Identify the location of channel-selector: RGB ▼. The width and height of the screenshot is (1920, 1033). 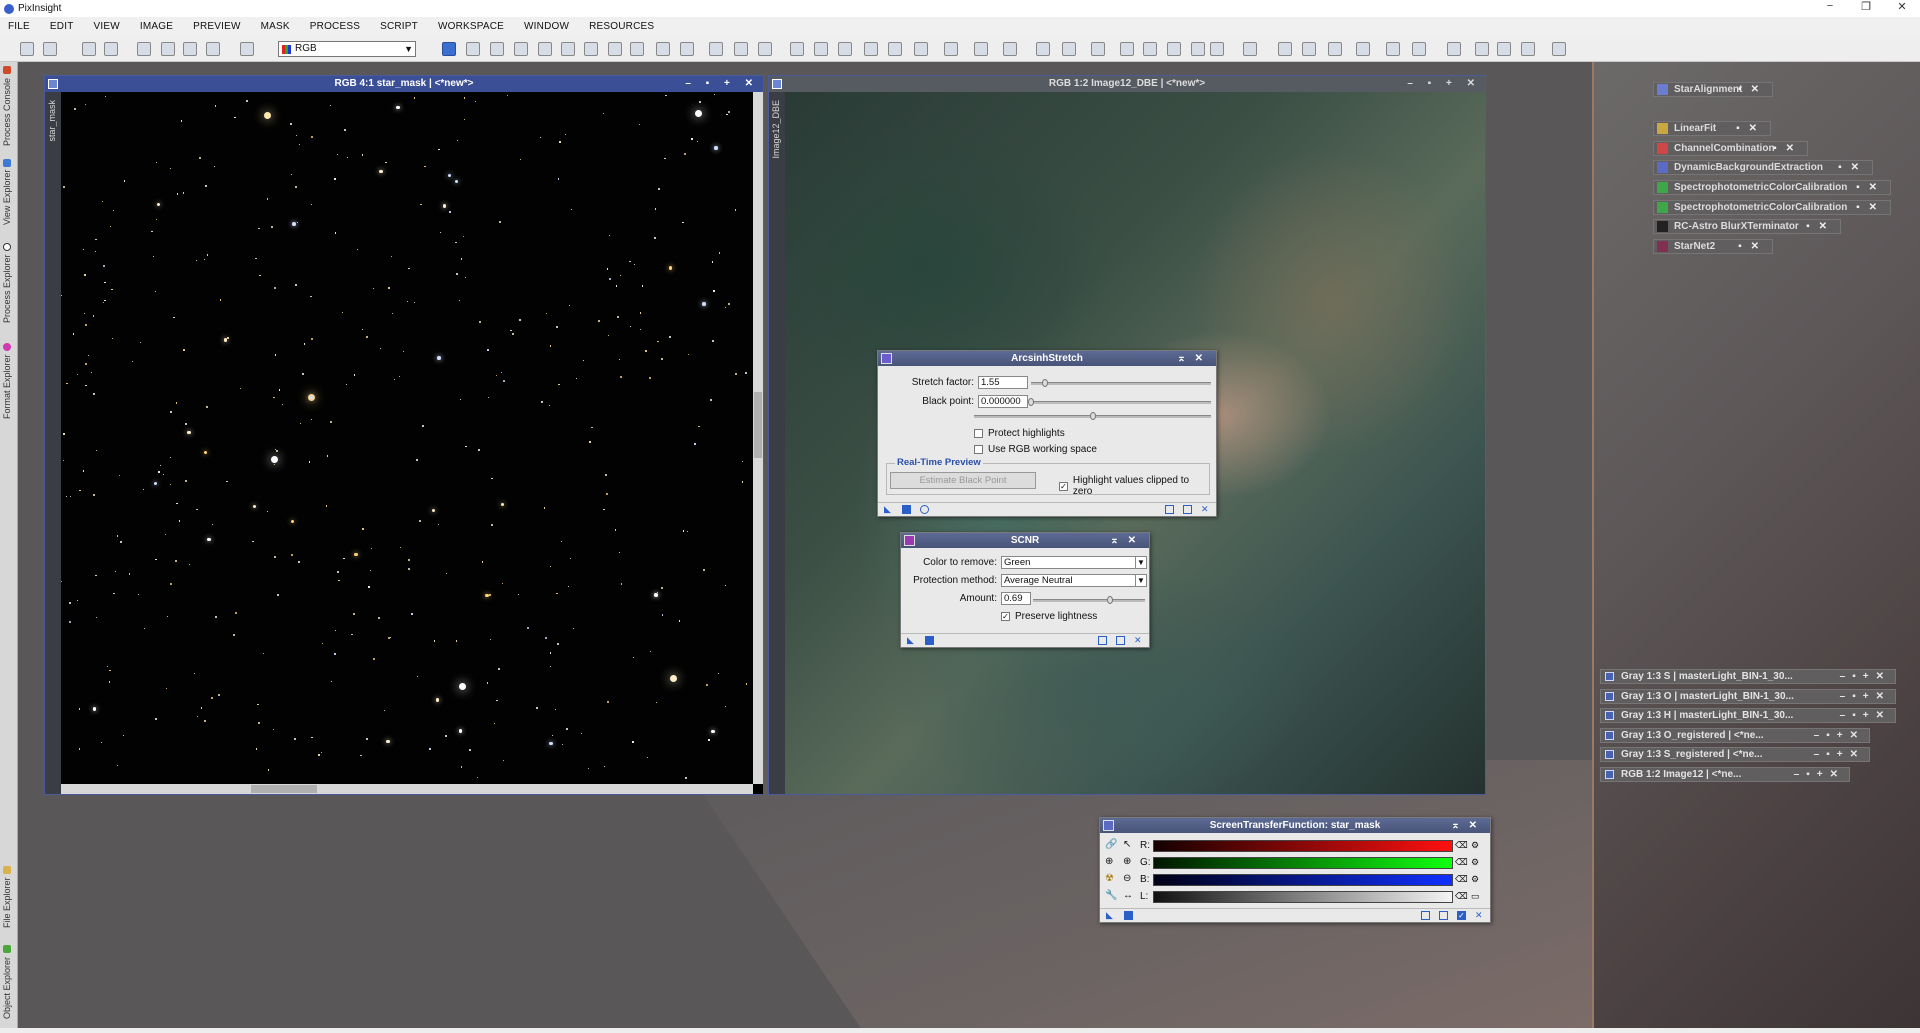
(347, 49).